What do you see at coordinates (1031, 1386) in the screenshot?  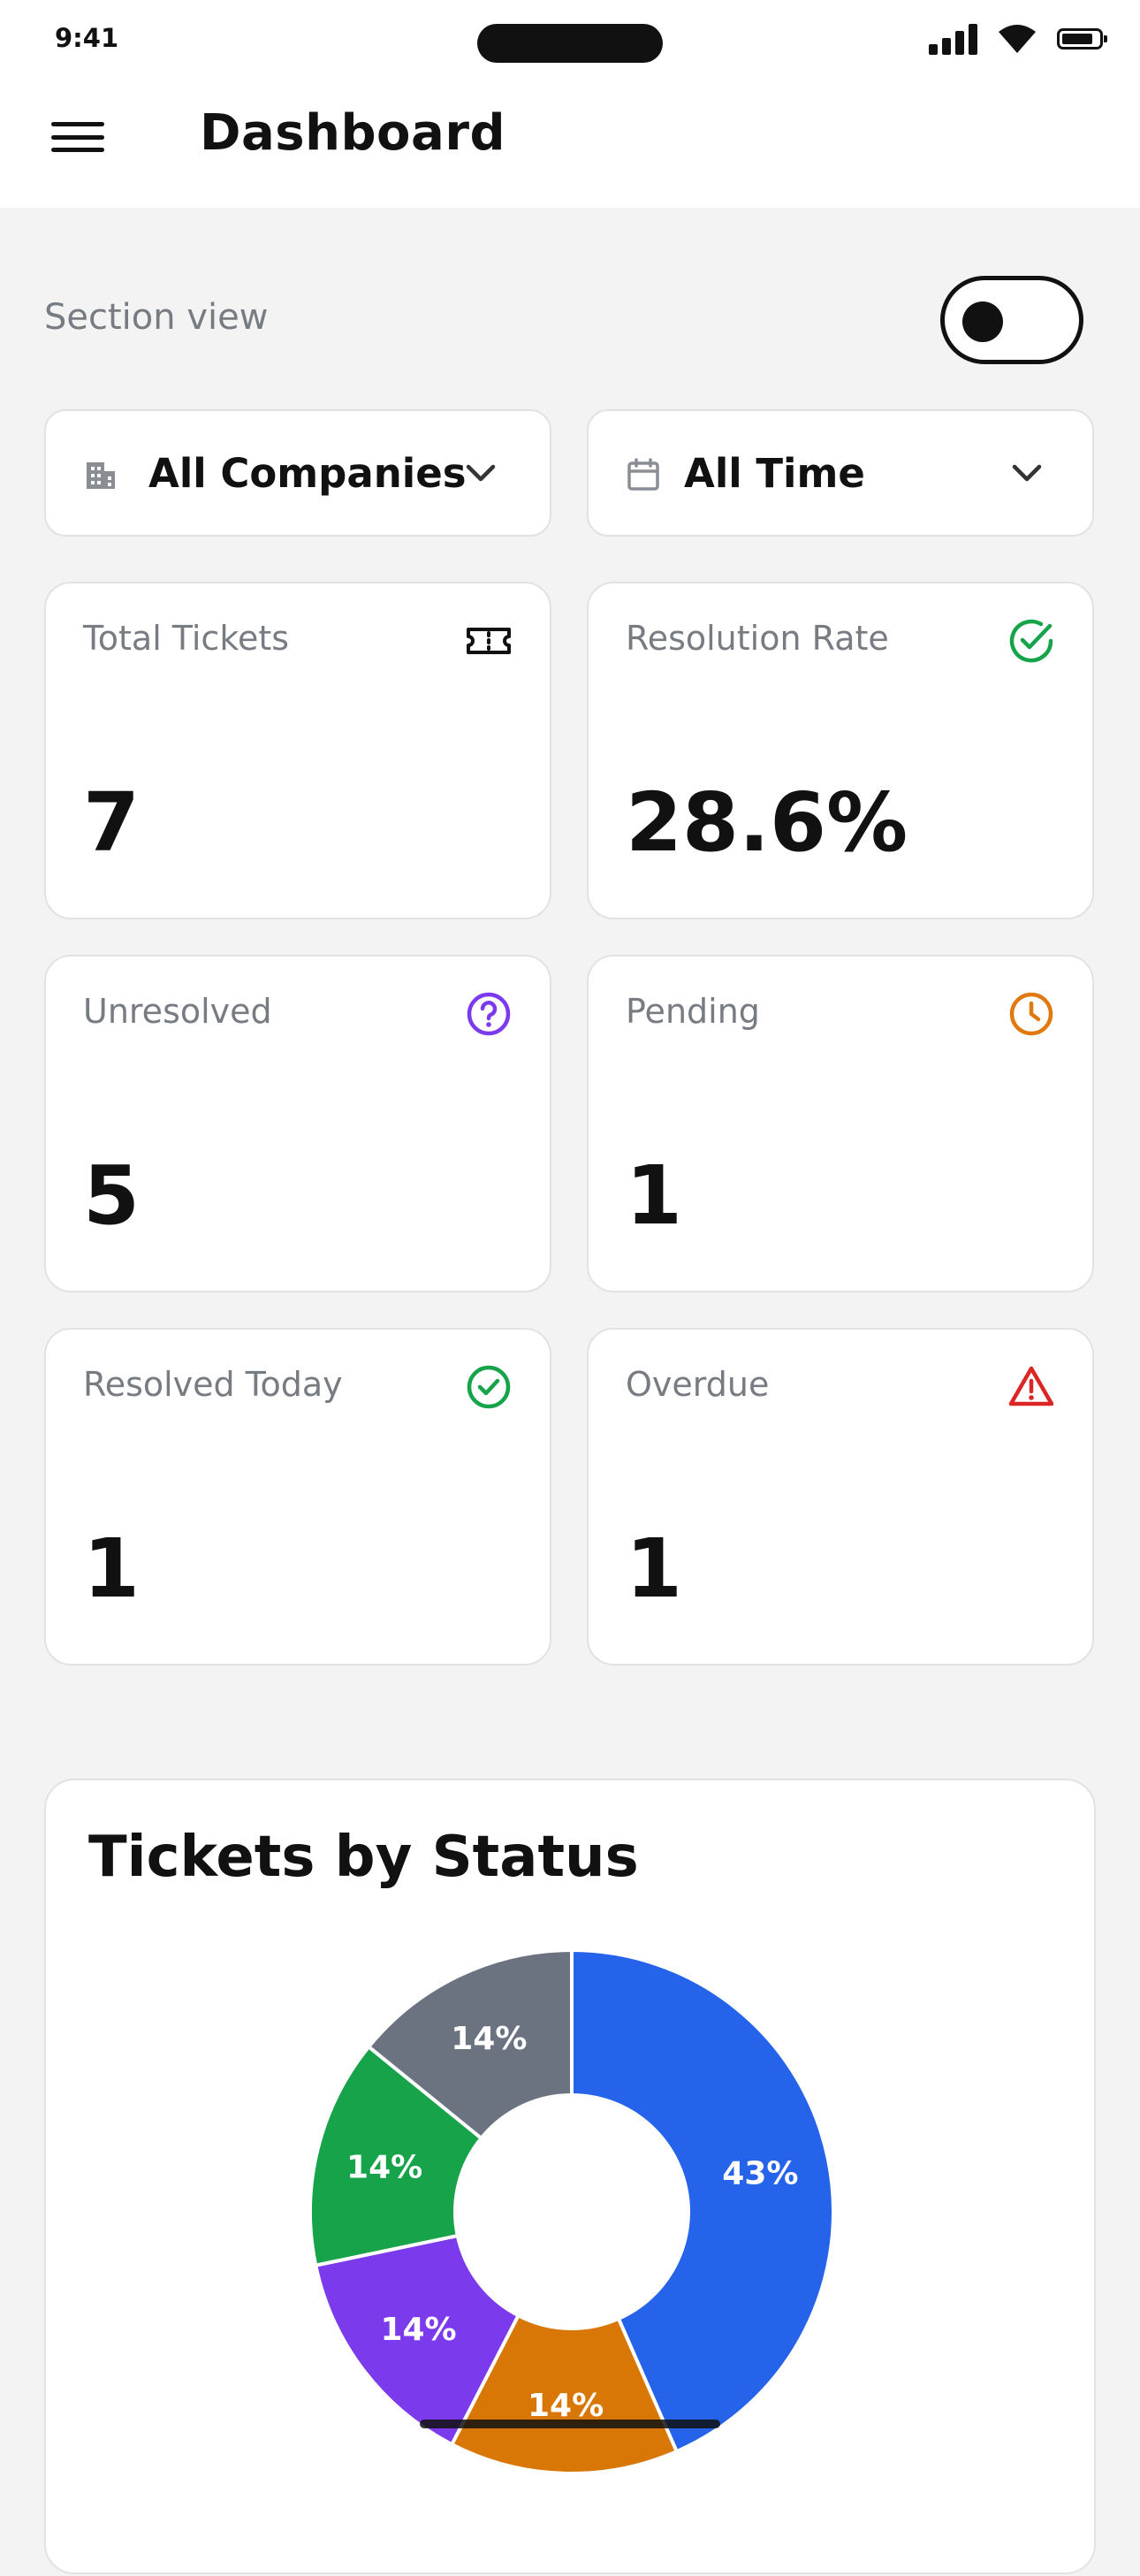 I see `warning-triangle-icon` at bounding box center [1031, 1386].